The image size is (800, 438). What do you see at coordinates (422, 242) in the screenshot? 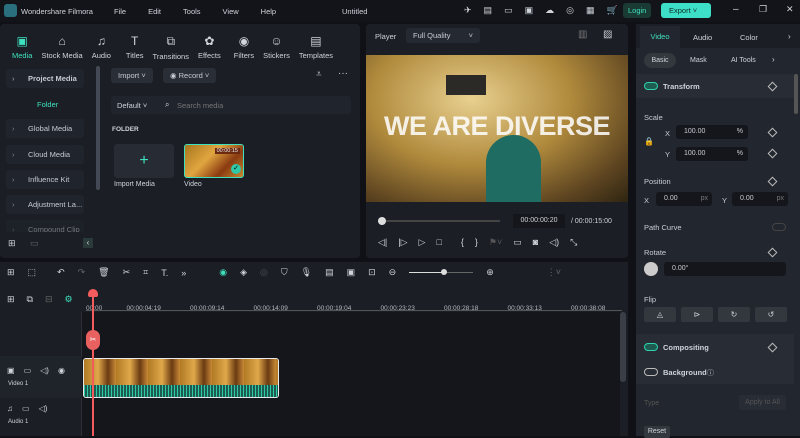
I see `play-icon: ▷` at bounding box center [422, 242].